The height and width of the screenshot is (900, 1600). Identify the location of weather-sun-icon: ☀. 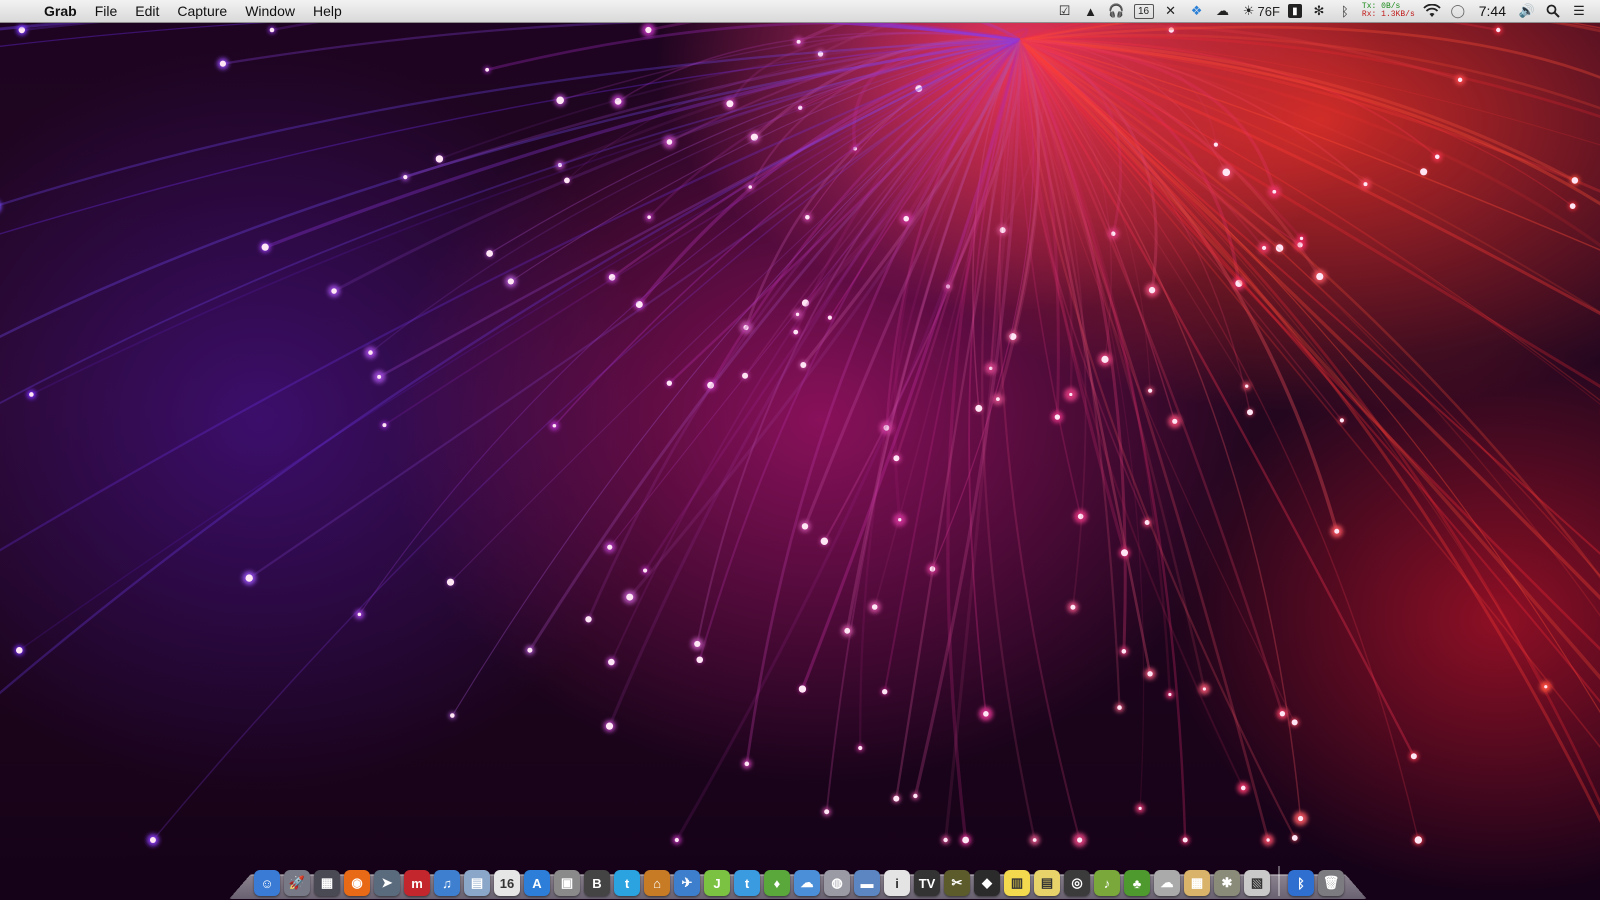
(1249, 11).